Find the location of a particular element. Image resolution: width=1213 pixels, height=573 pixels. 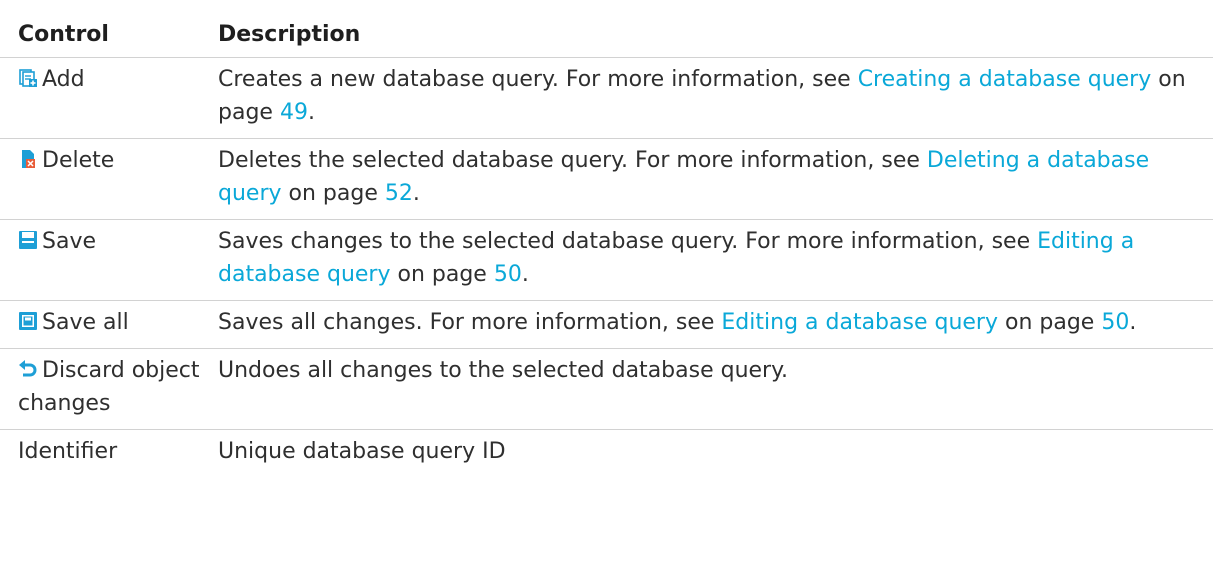

undo-icon is located at coordinates (28, 369).